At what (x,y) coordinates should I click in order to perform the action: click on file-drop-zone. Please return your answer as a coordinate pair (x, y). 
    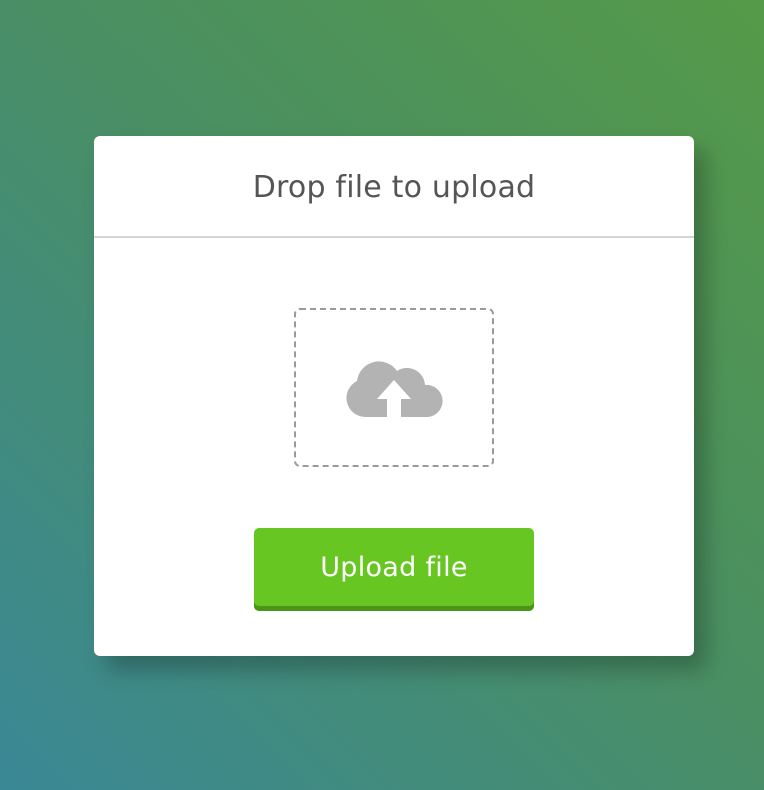
    Looking at the image, I should click on (394, 387).